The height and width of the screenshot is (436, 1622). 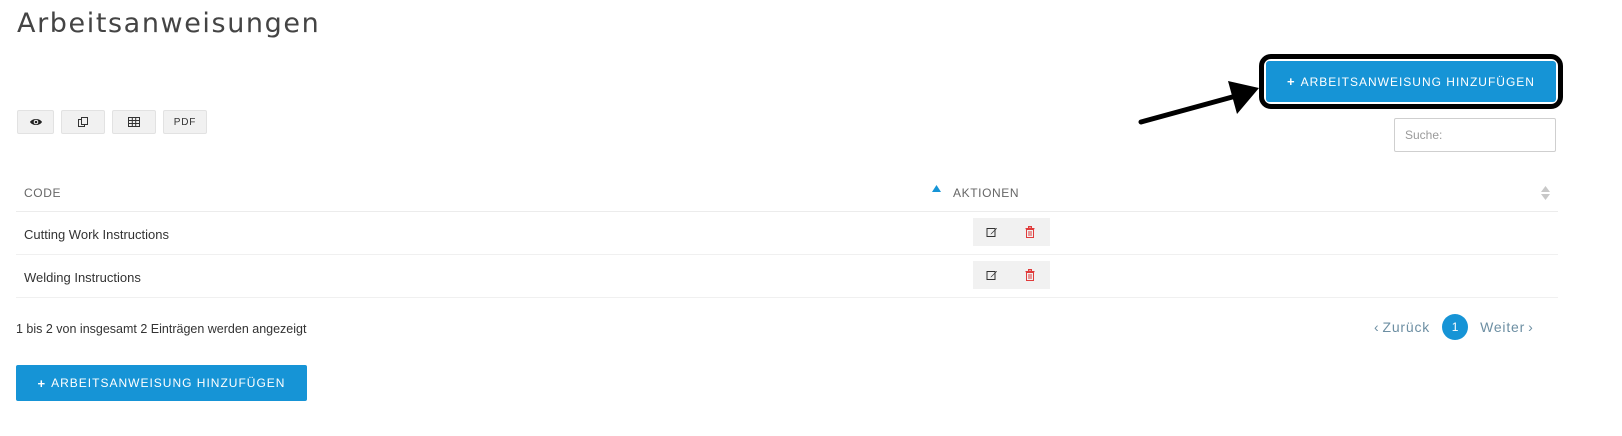 I want to click on copy-icon, so click(x=83, y=122).